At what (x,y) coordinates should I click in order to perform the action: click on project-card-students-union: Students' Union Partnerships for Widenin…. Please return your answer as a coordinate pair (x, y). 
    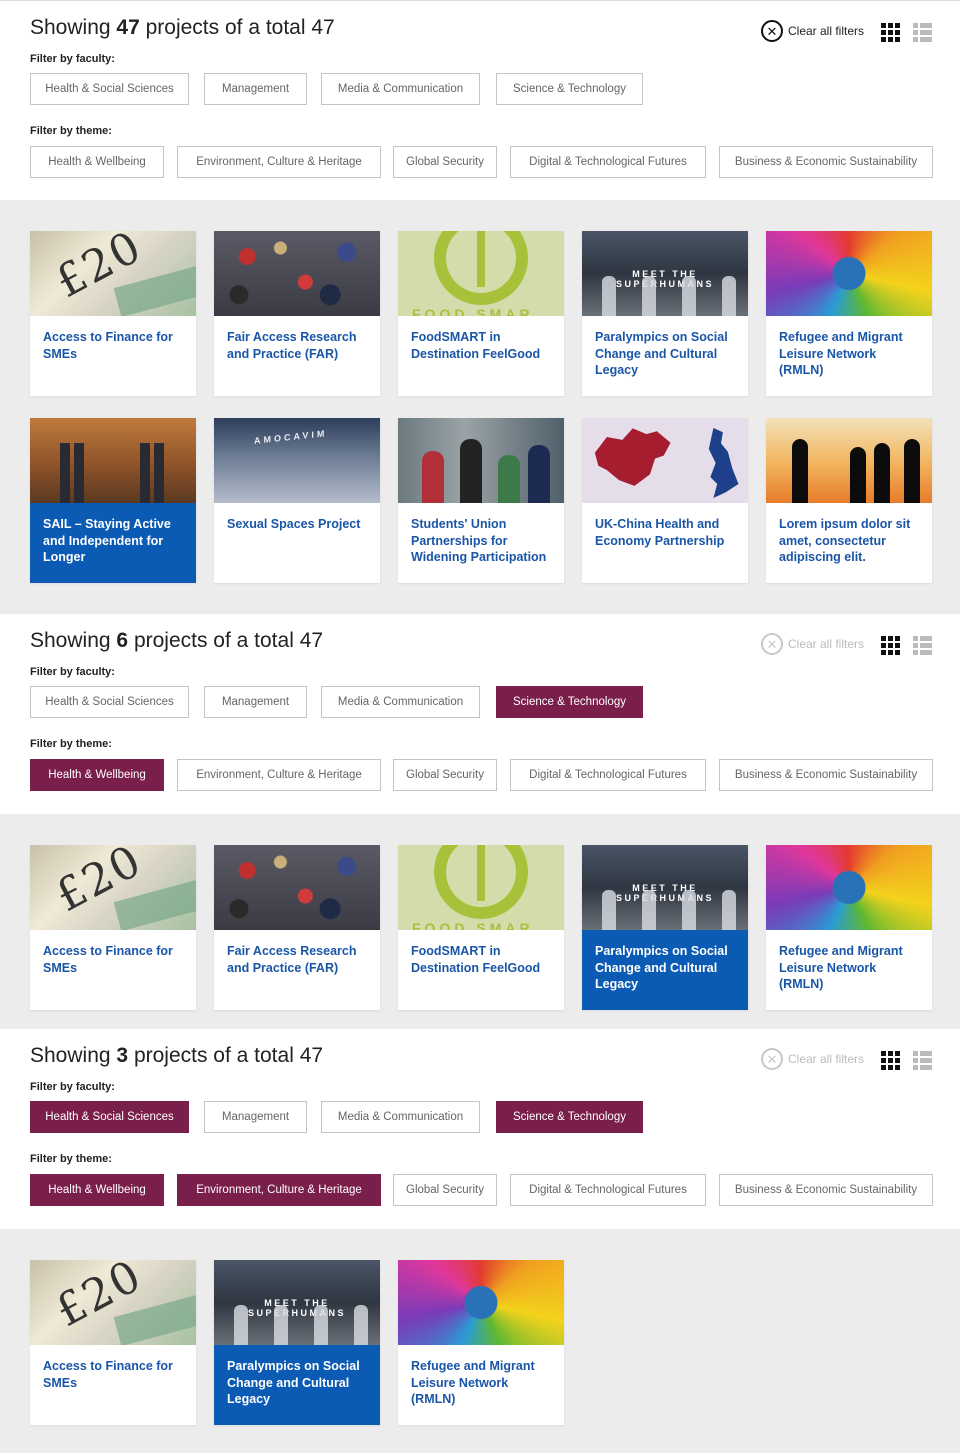
    Looking at the image, I should click on (481, 500).